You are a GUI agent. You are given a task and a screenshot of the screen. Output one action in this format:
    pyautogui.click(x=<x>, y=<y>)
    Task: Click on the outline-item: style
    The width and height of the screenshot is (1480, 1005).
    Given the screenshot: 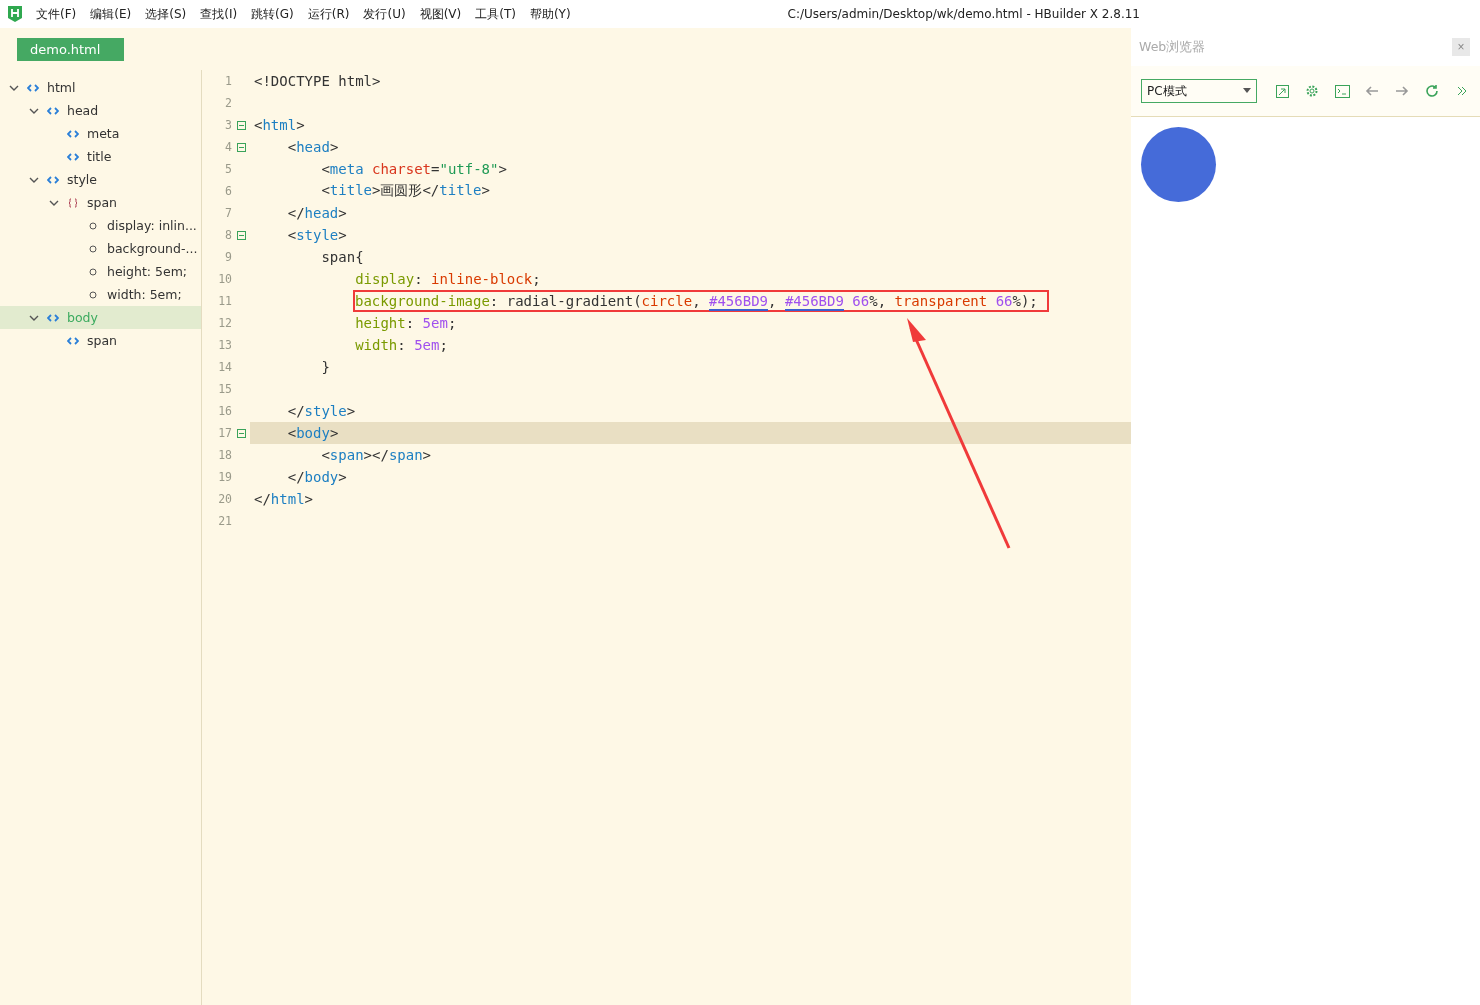 What is the action you would take?
    pyautogui.click(x=100, y=179)
    